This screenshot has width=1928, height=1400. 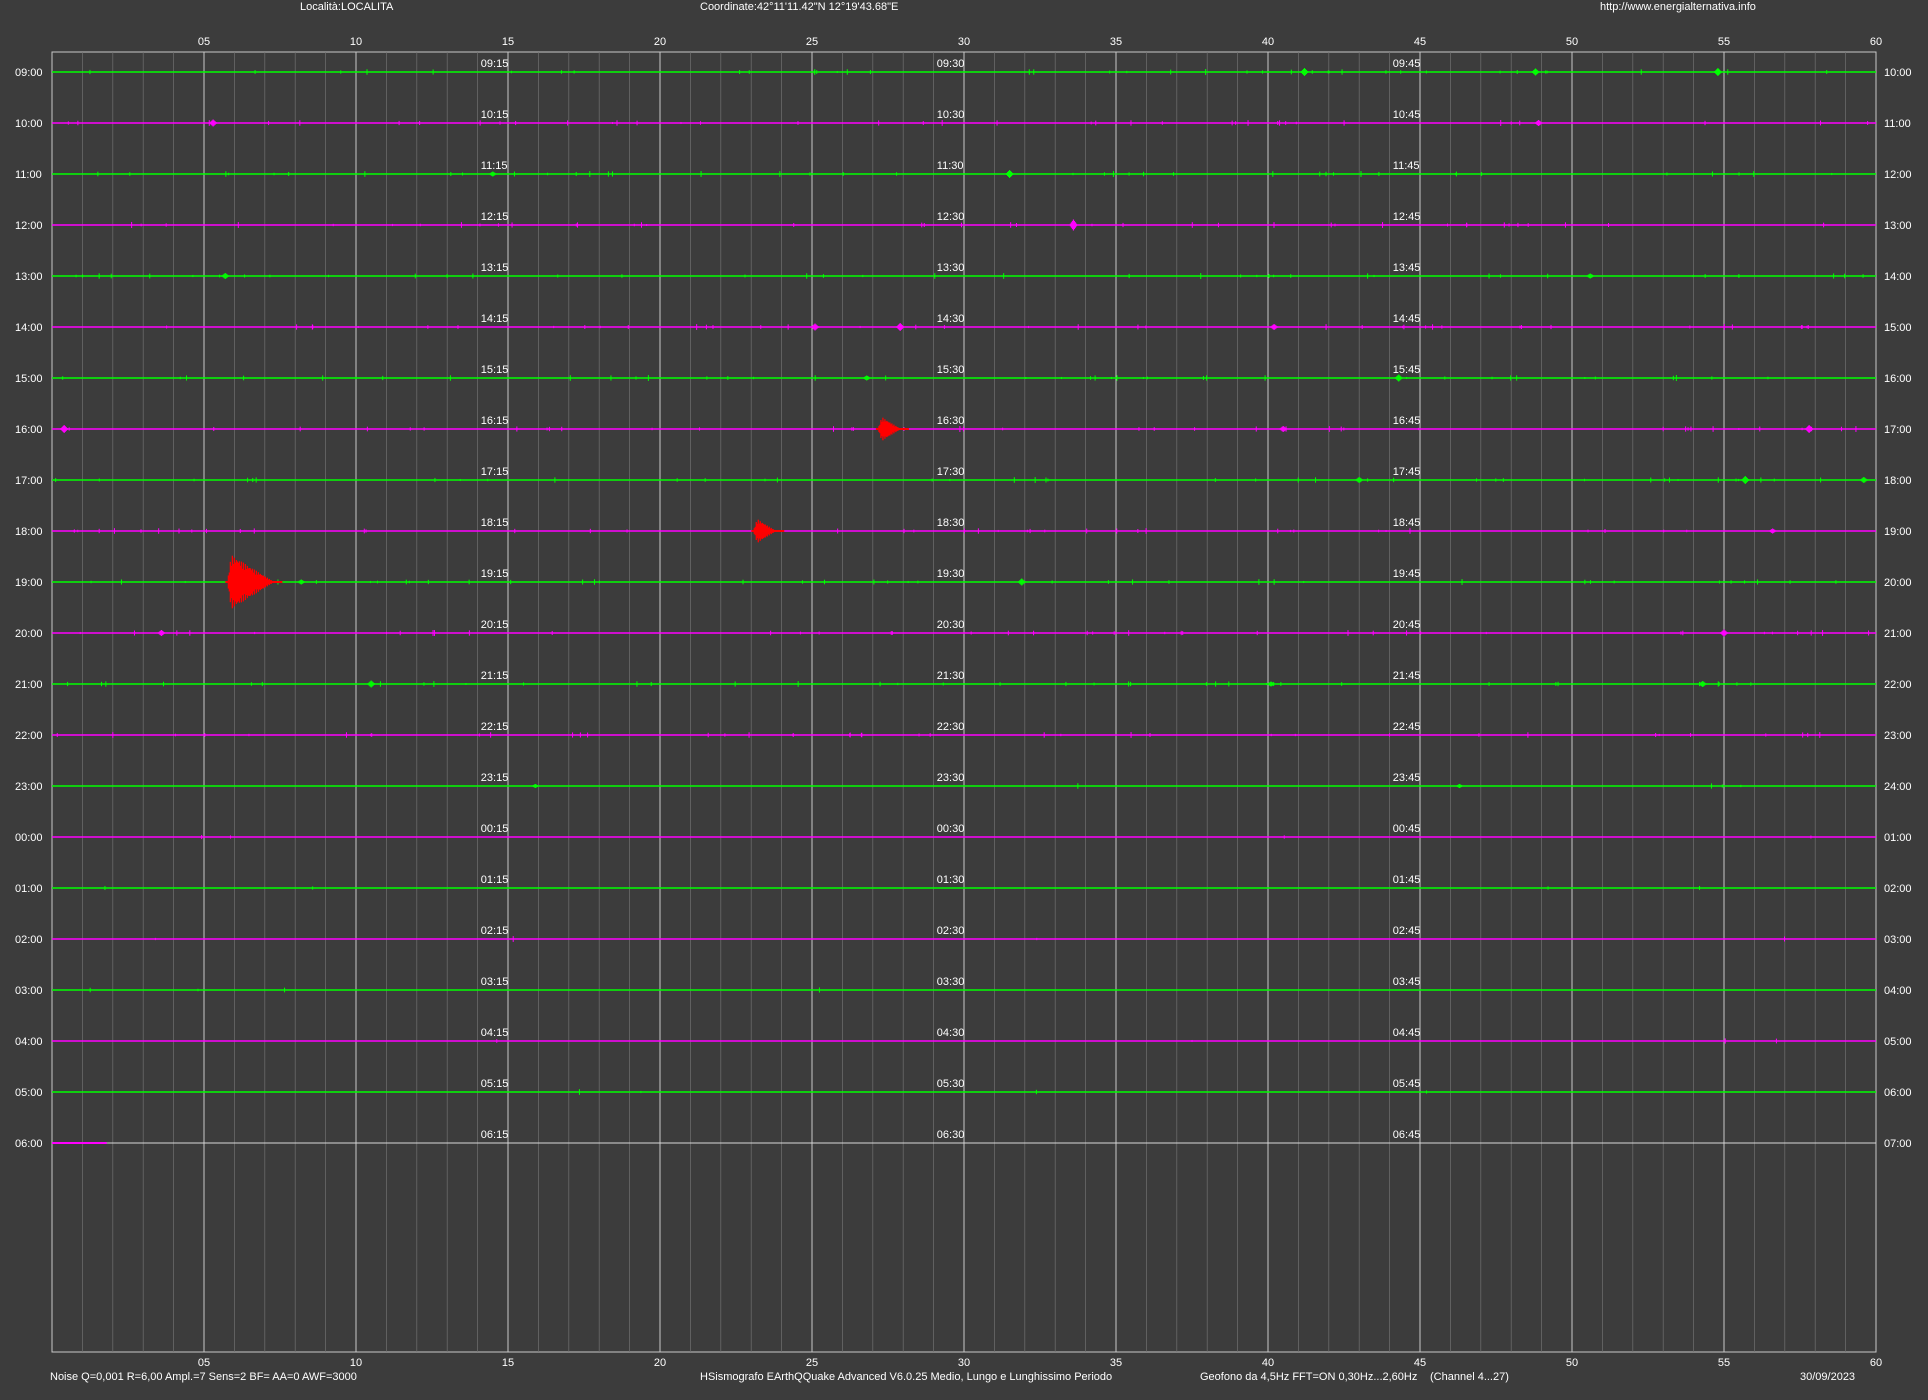 What do you see at coordinates (495, 370) in the screenshot?
I see `quarter-hour-label: 15:15` at bounding box center [495, 370].